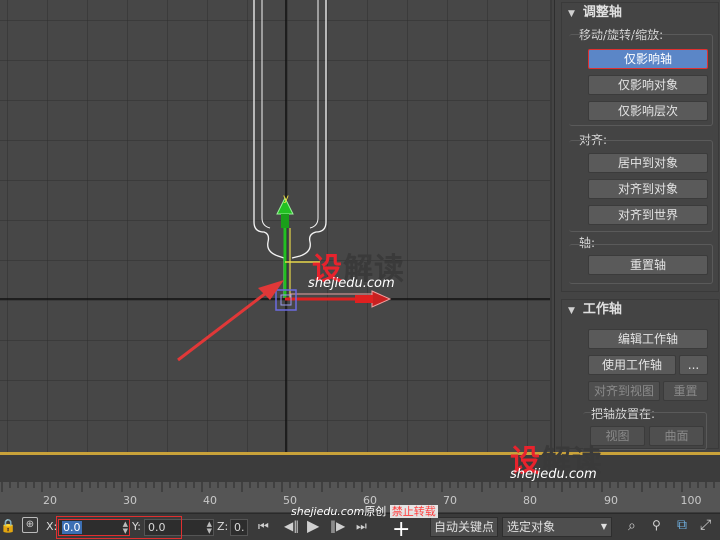  Describe the element at coordinates (648, 339) in the screenshot. I see `edit-working-pivot-button: 编辑工作轴` at that location.